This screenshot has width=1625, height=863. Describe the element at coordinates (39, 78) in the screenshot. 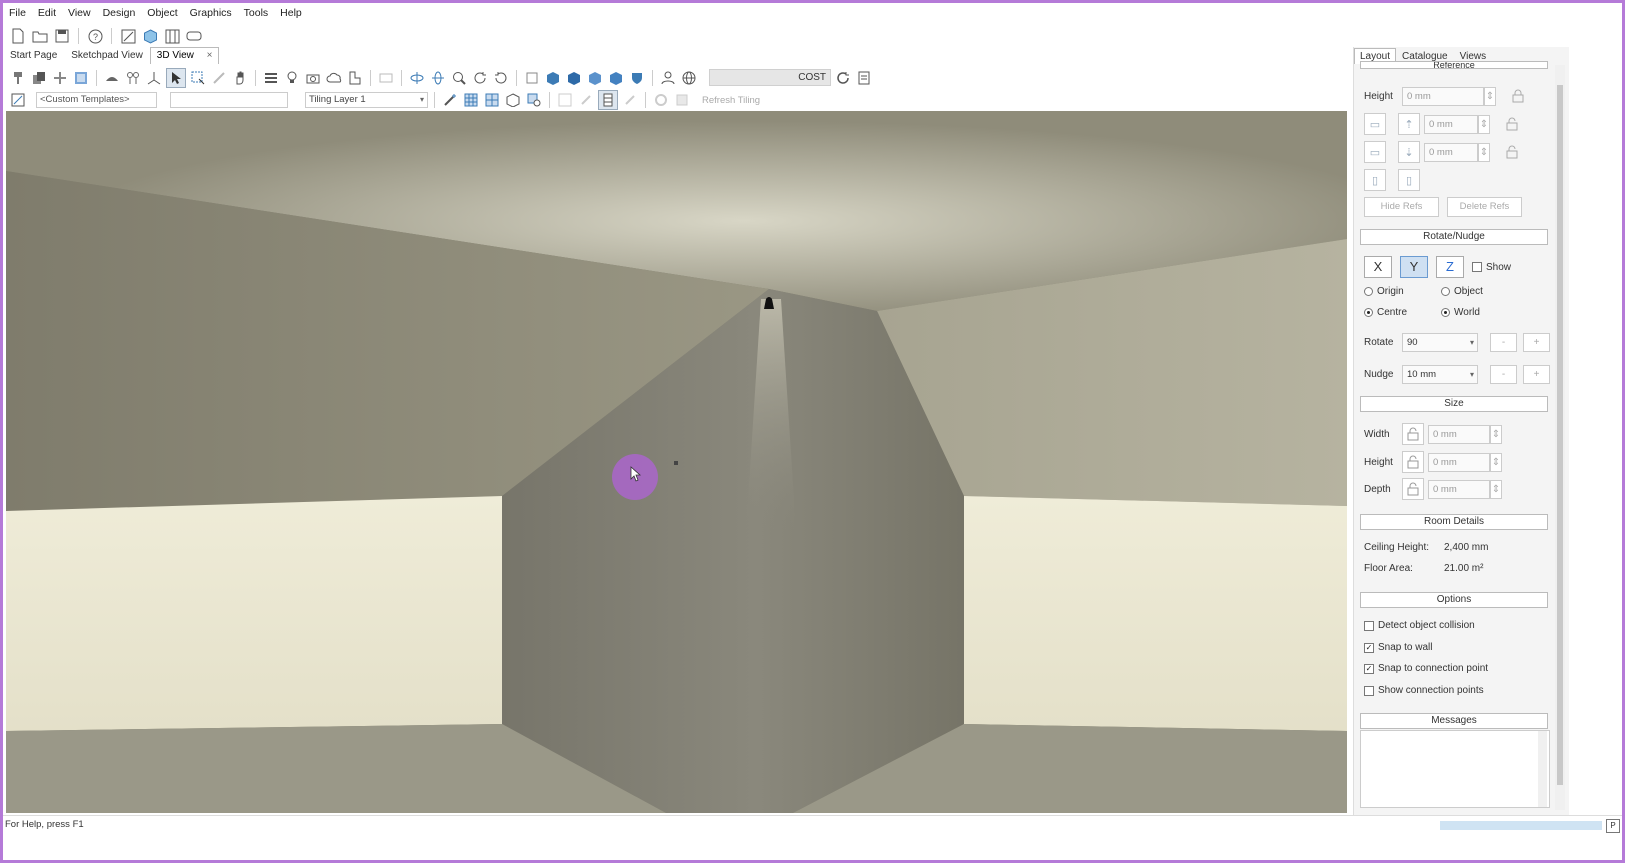

I see `copy-object-icon` at that location.